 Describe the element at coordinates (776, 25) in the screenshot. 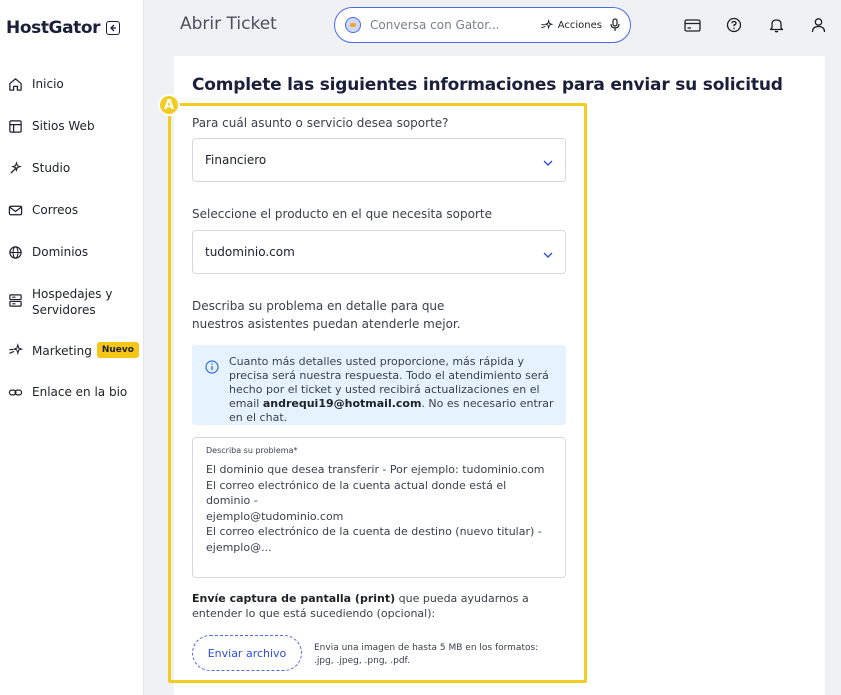

I see `notifications-bell-icon` at that location.